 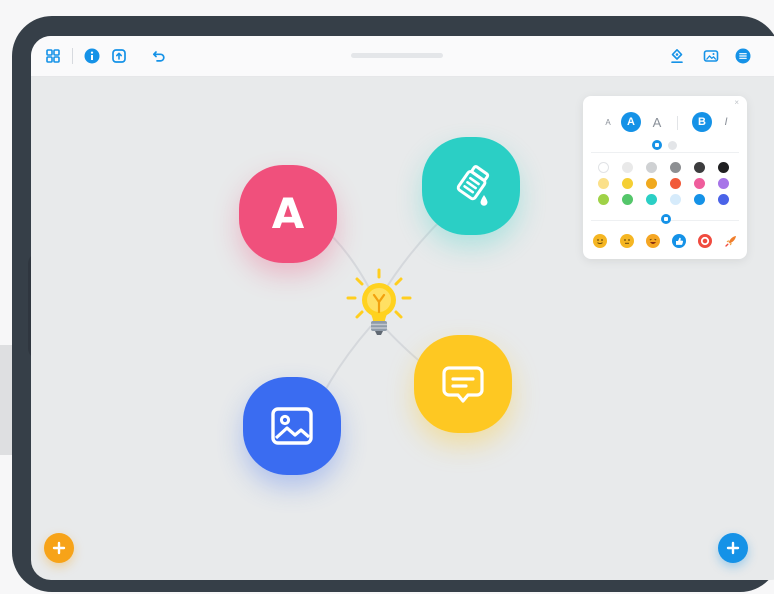 I want to click on add-left-button, so click(x=59, y=548).